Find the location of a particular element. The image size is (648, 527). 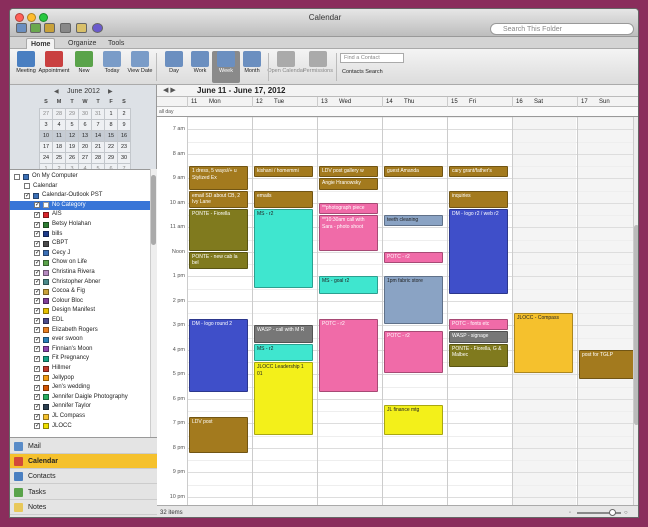

calendar-tree-item: ✓ Cecy J is located at coordinates (80, 254).